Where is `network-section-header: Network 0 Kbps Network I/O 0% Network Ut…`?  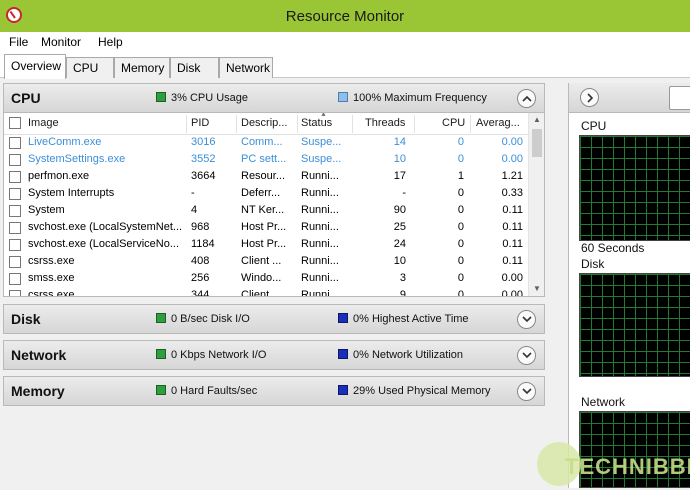
network-section-header: Network 0 Kbps Network I/O 0% Network Ut… is located at coordinates (274, 355).